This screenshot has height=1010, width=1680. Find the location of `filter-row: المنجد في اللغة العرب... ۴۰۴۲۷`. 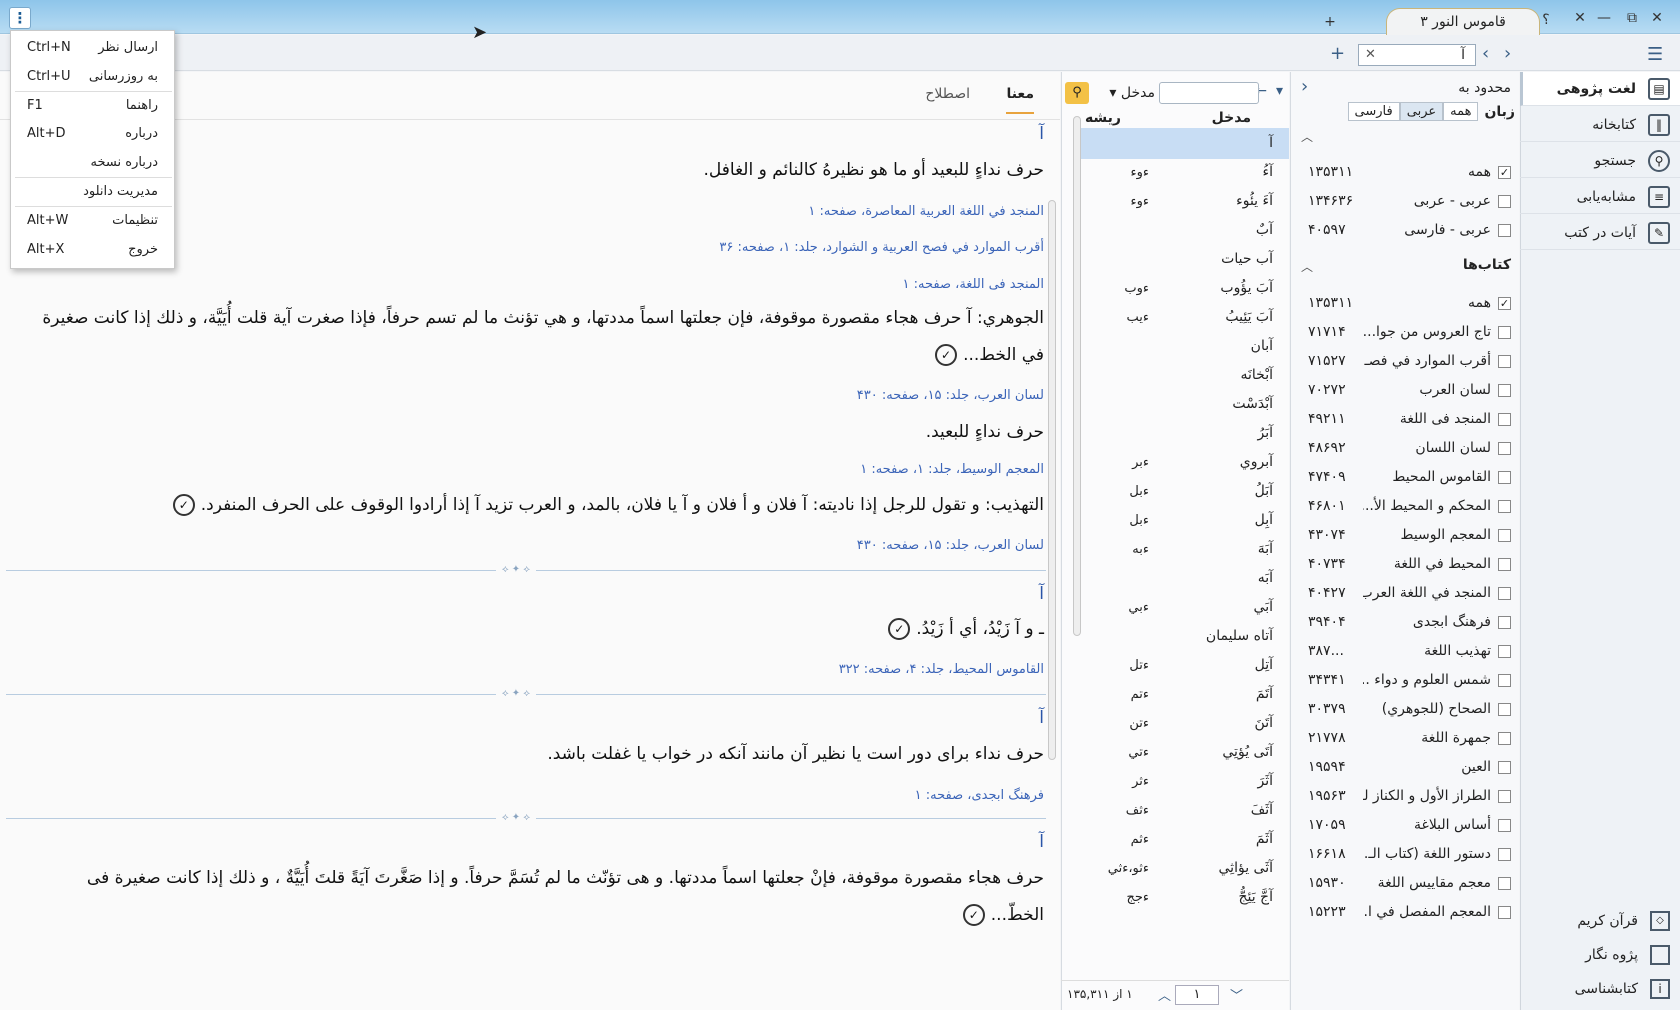

filter-row: المنجد في اللغة العرب... ۴۰۴۲۷ is located at coordinates (1404, 593).